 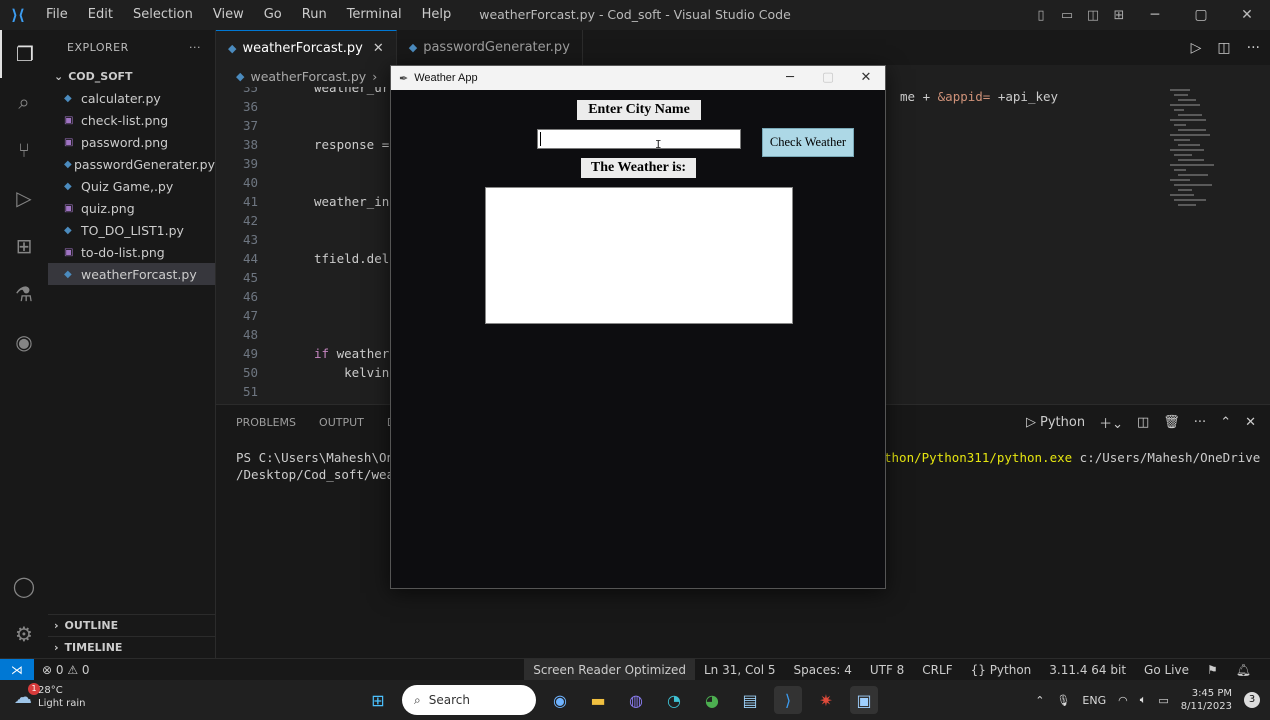 What do you see at coordinates (306, 47) in the screenshot?
I see `tab-weatherforcast: ◆ weatherForcast.py ✕` at bounding box center [306, 47].